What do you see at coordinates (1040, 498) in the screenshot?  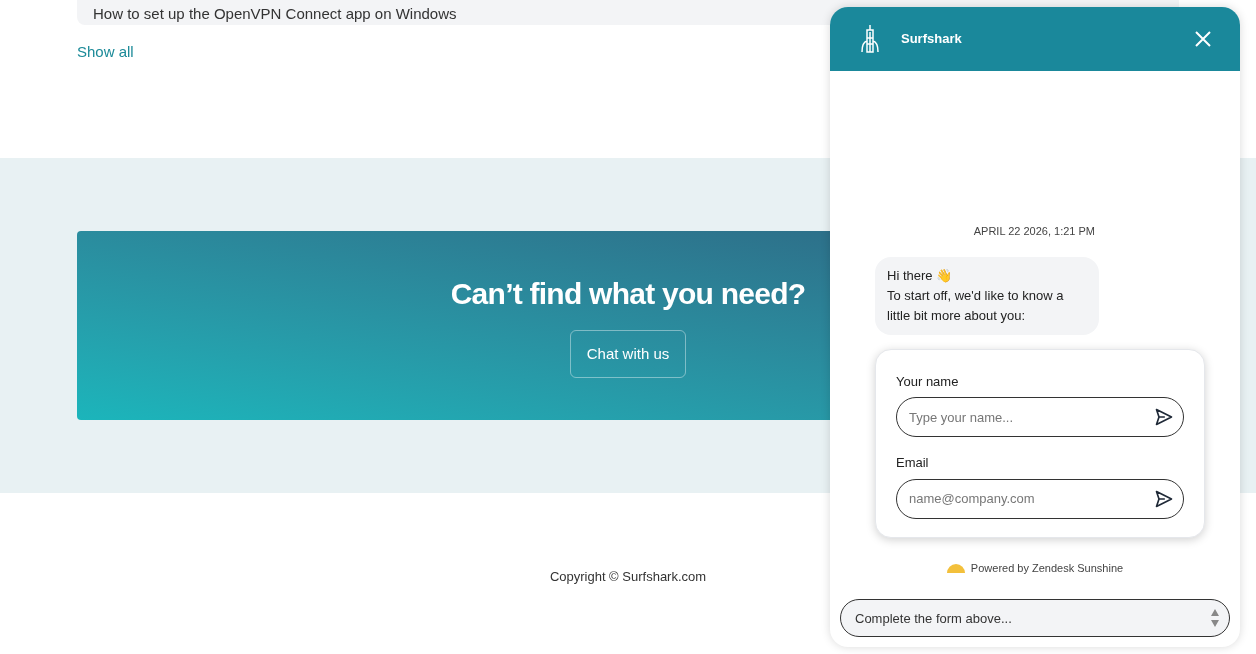 I see `input-field: name@company.com` at bounding box center [1040, 498].